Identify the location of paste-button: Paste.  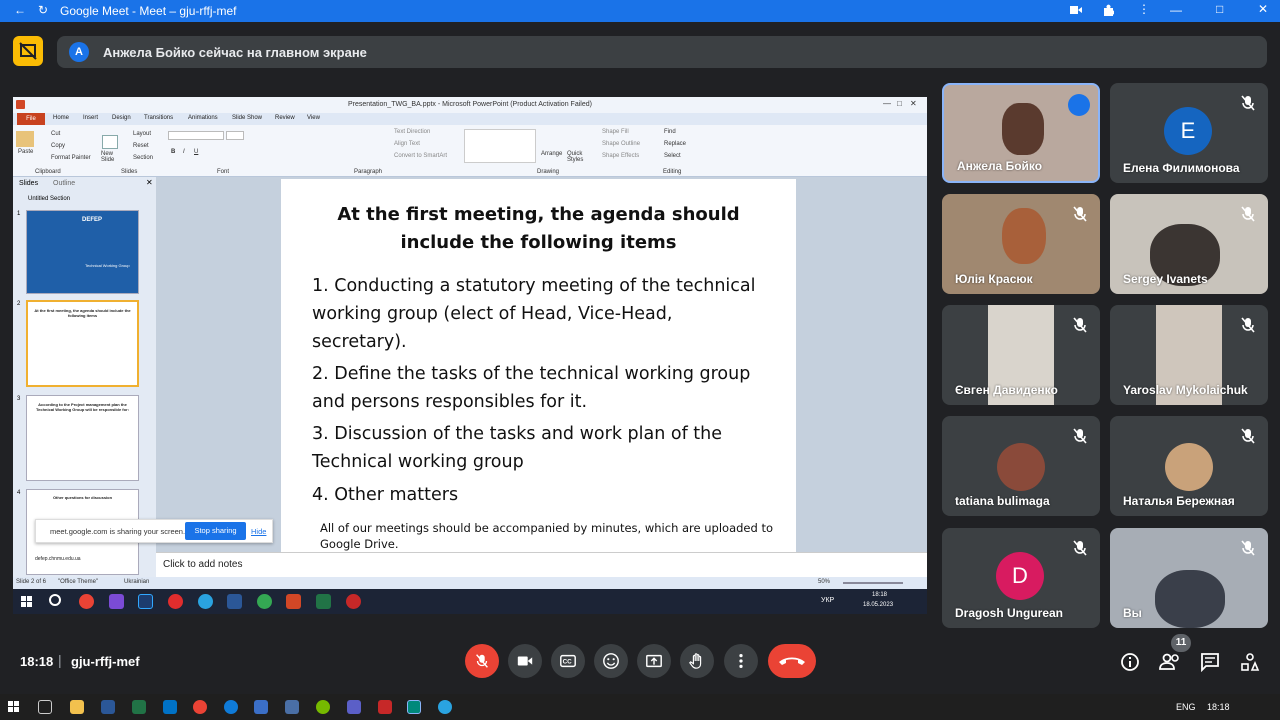
(25, 152).